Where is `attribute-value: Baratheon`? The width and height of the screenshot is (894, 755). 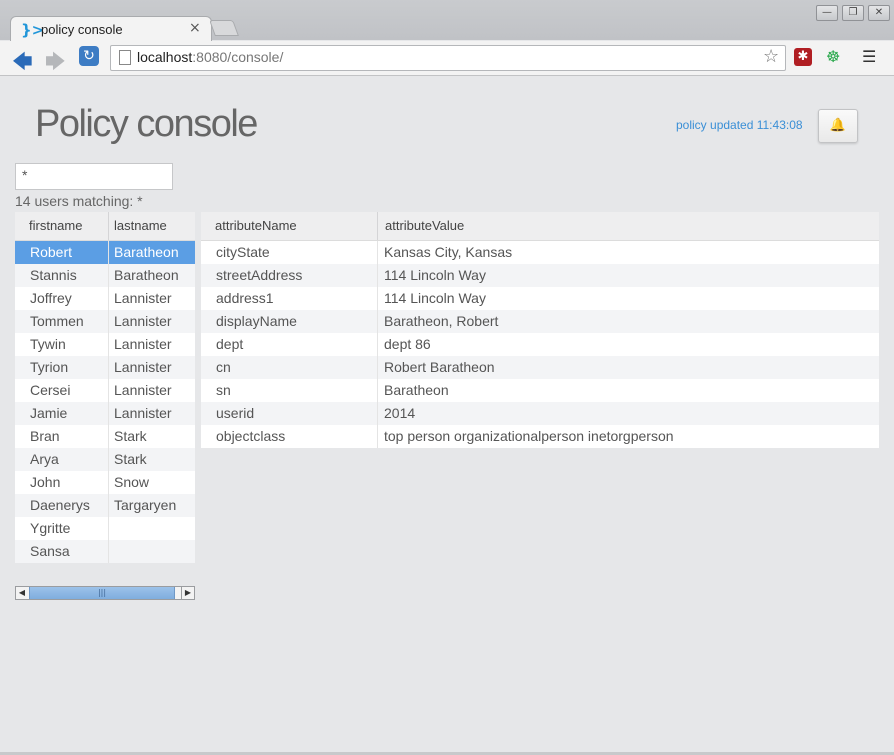
attribute-value: Baratheon is located at coordinates (416, 390).